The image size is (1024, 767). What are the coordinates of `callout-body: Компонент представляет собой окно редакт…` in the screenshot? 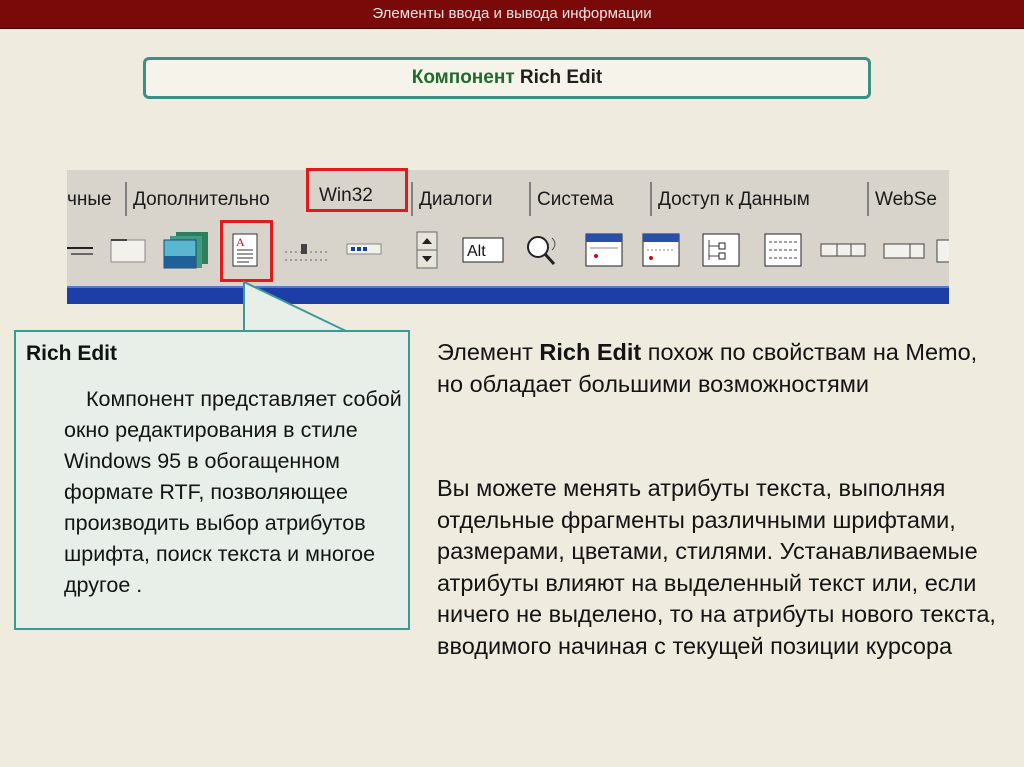 It's located at (233, 492).